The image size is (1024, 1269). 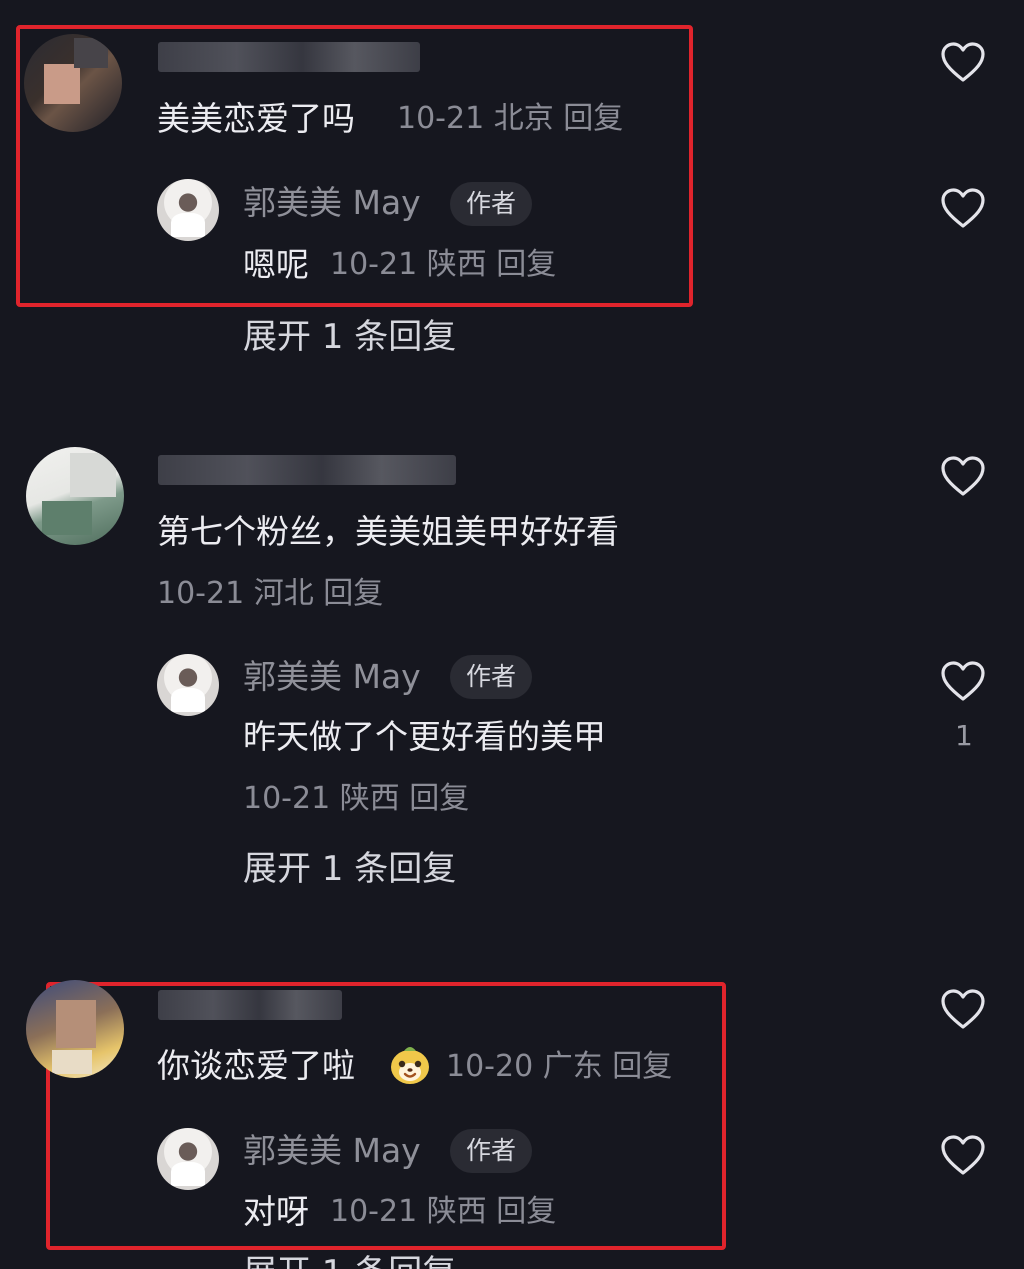 I want to click on reply-text: 嗯呢, so click(x=276, y=264).